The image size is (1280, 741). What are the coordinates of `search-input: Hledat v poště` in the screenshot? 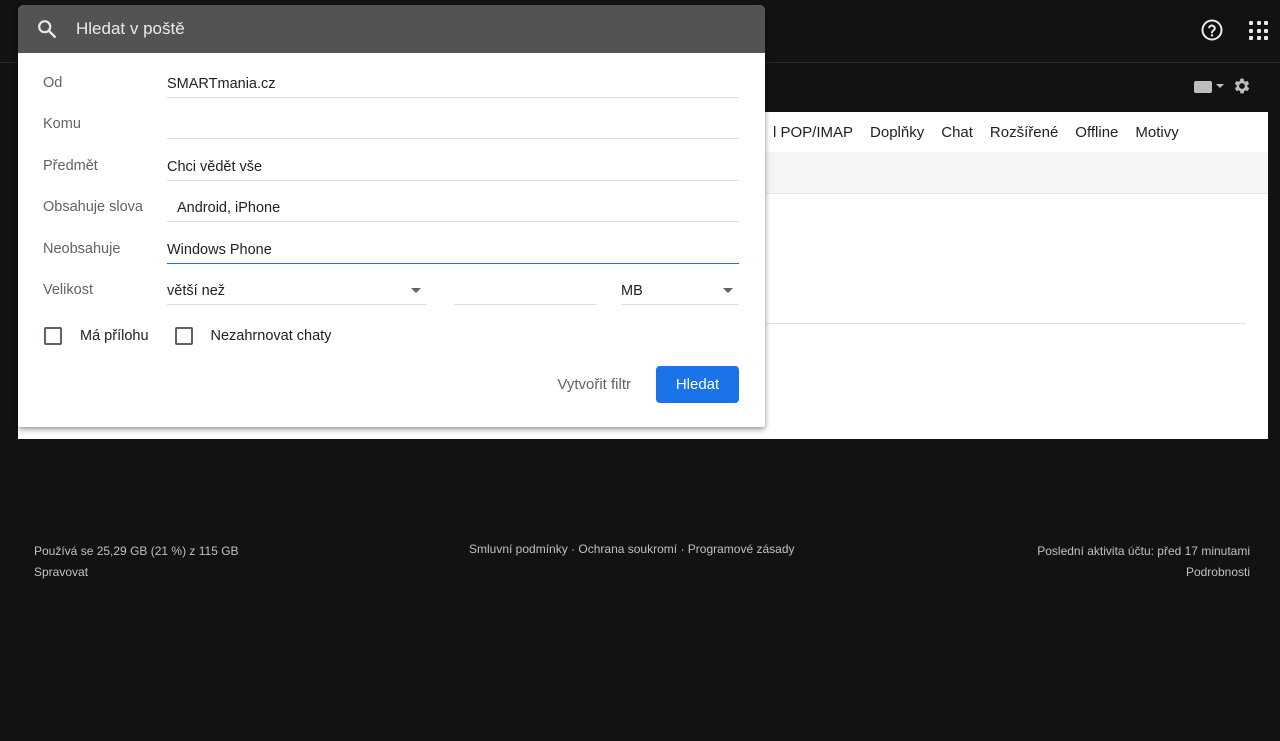 It's located at (130, 29).